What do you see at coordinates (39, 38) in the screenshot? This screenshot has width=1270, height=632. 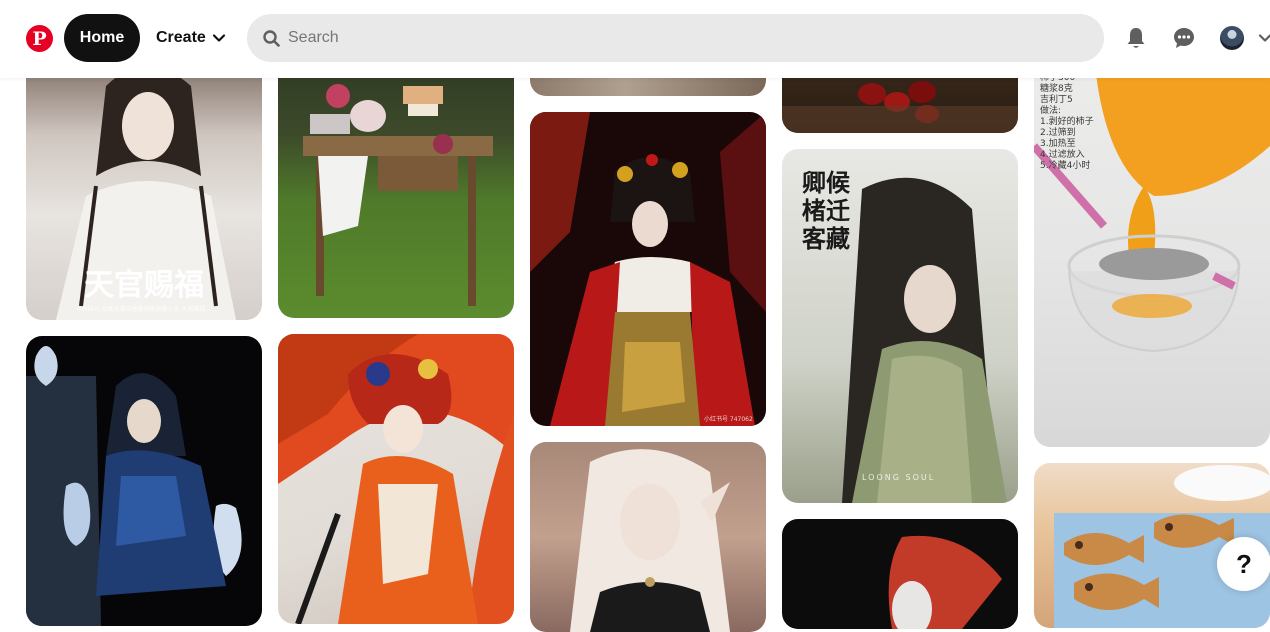 I see `pinterest-logo-icon: P` at bounding box center [39, 38].